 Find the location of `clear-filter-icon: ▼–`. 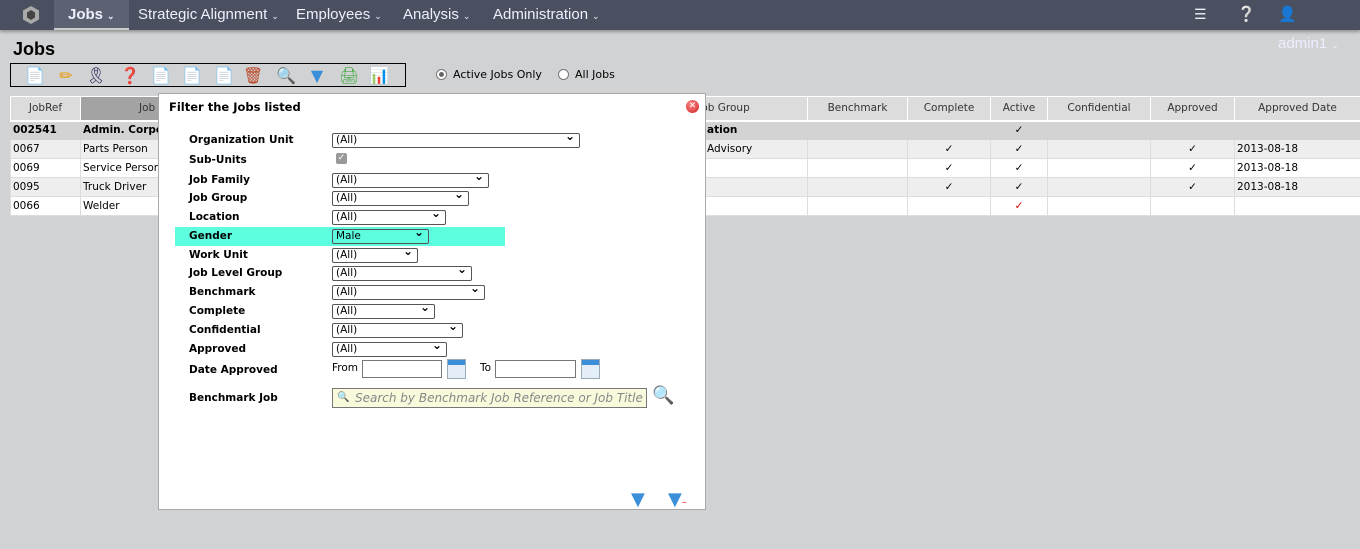

clear-filter-icon: ▼– is located at coordinates (677, 499).